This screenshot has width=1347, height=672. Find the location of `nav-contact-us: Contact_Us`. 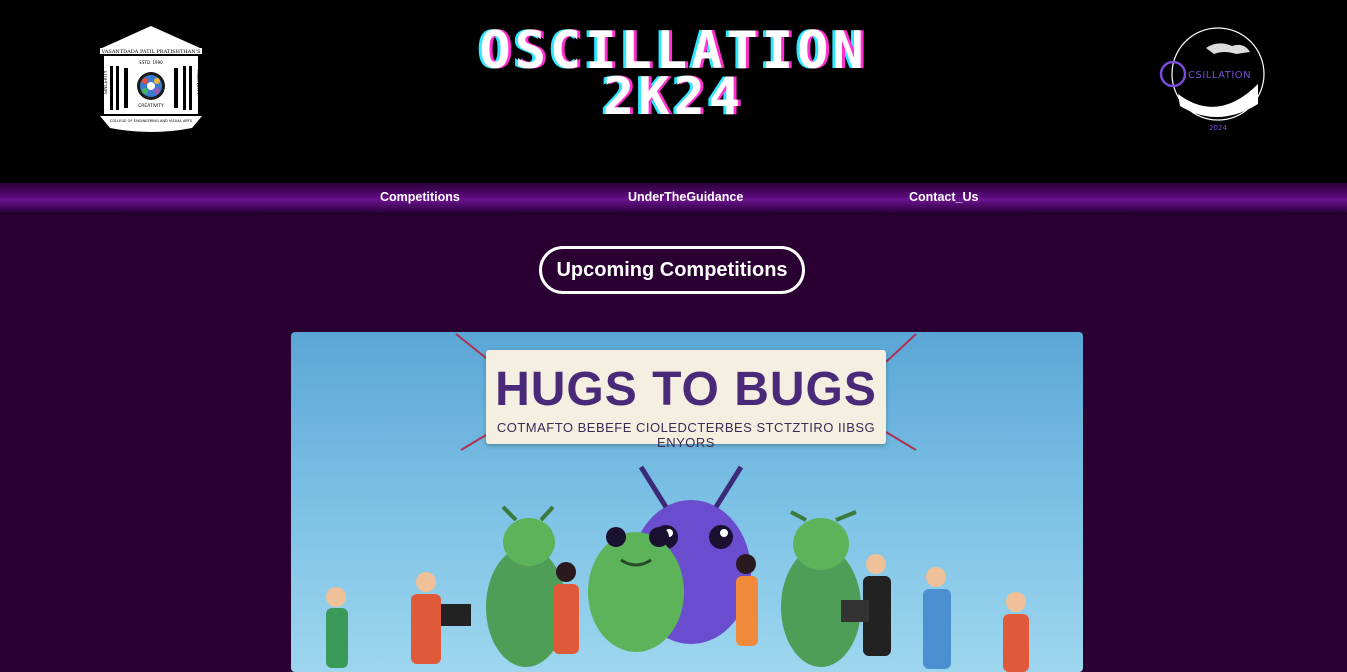

nav-contact-us: Contact_Us is located at coordinates (943, 197).